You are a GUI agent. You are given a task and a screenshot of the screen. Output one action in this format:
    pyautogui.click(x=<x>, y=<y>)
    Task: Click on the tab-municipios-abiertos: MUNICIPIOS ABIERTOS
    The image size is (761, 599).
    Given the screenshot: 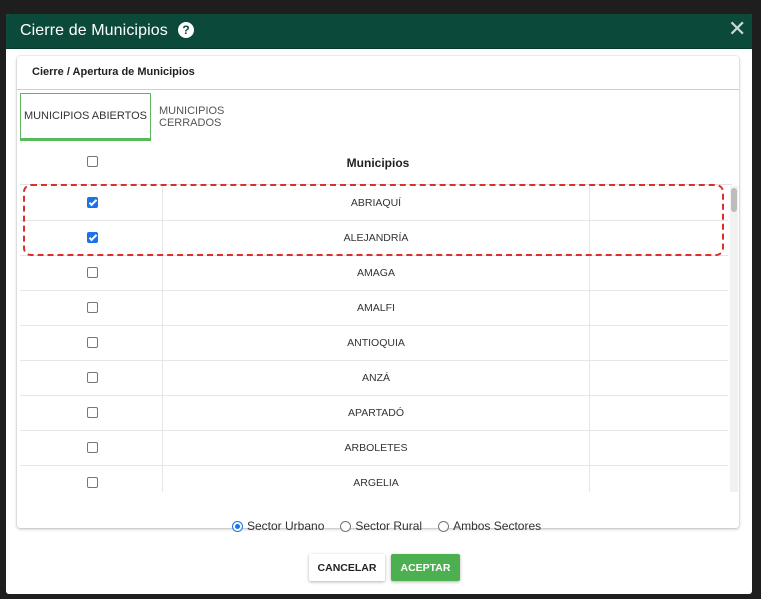 What is the action you would take?
    pyautogui.click(x=85, y=117)
    